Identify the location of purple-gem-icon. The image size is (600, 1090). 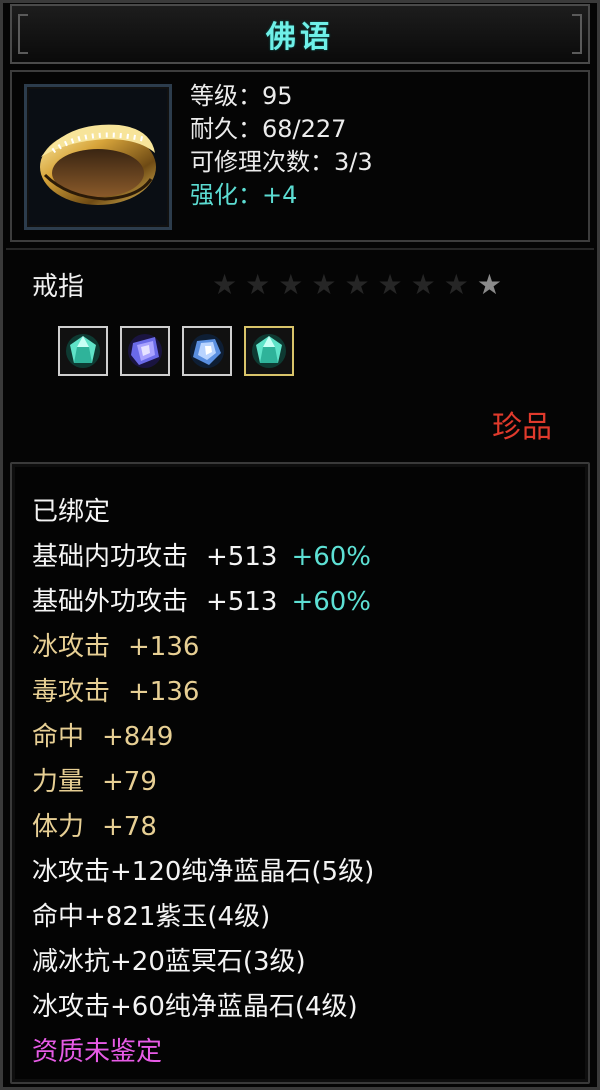
(145, 351).